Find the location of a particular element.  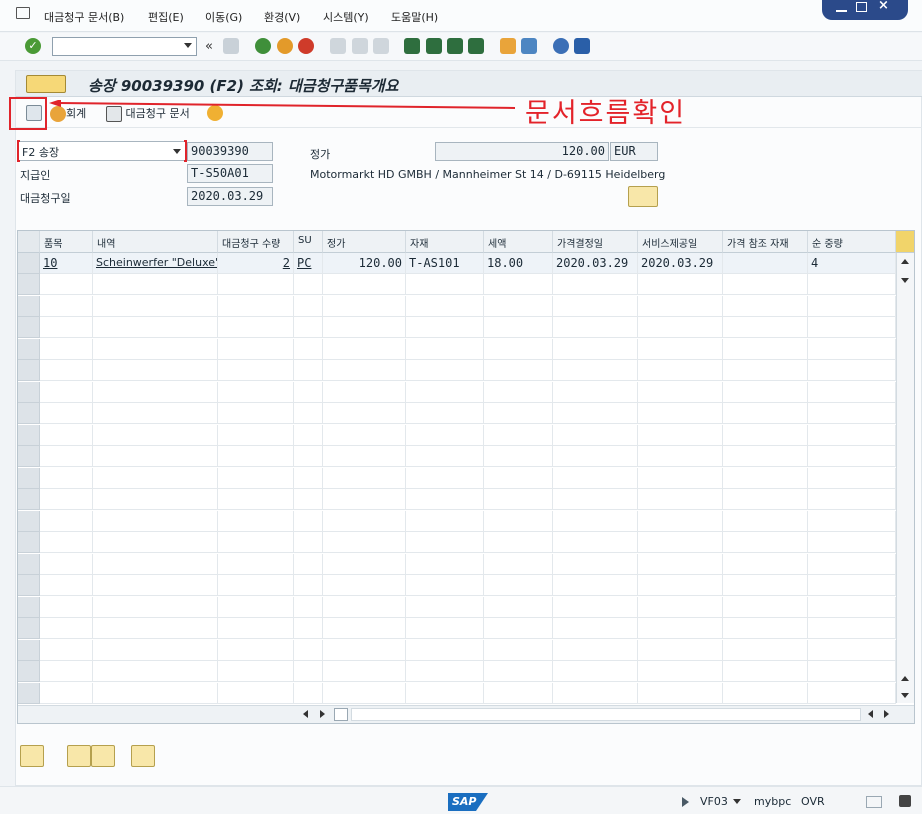

item-number-link: 10 is located at coordinates (66, 263).